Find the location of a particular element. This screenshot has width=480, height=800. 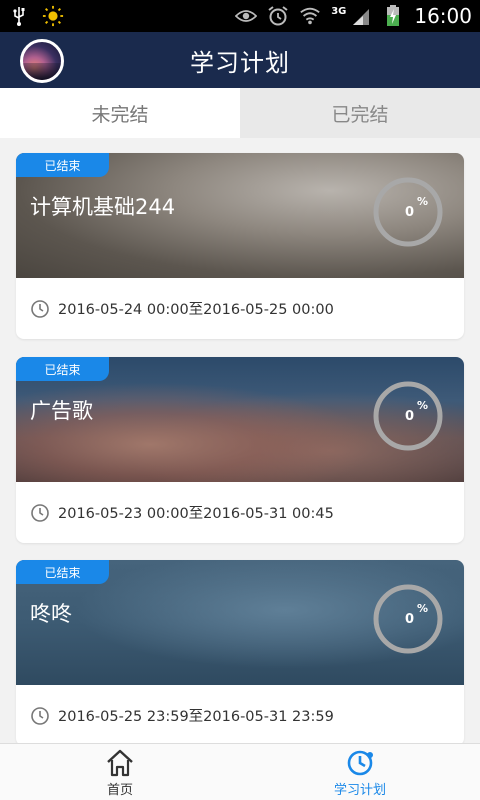

nav-study-plan: 学习计划 is located at coordinates (360, 772).